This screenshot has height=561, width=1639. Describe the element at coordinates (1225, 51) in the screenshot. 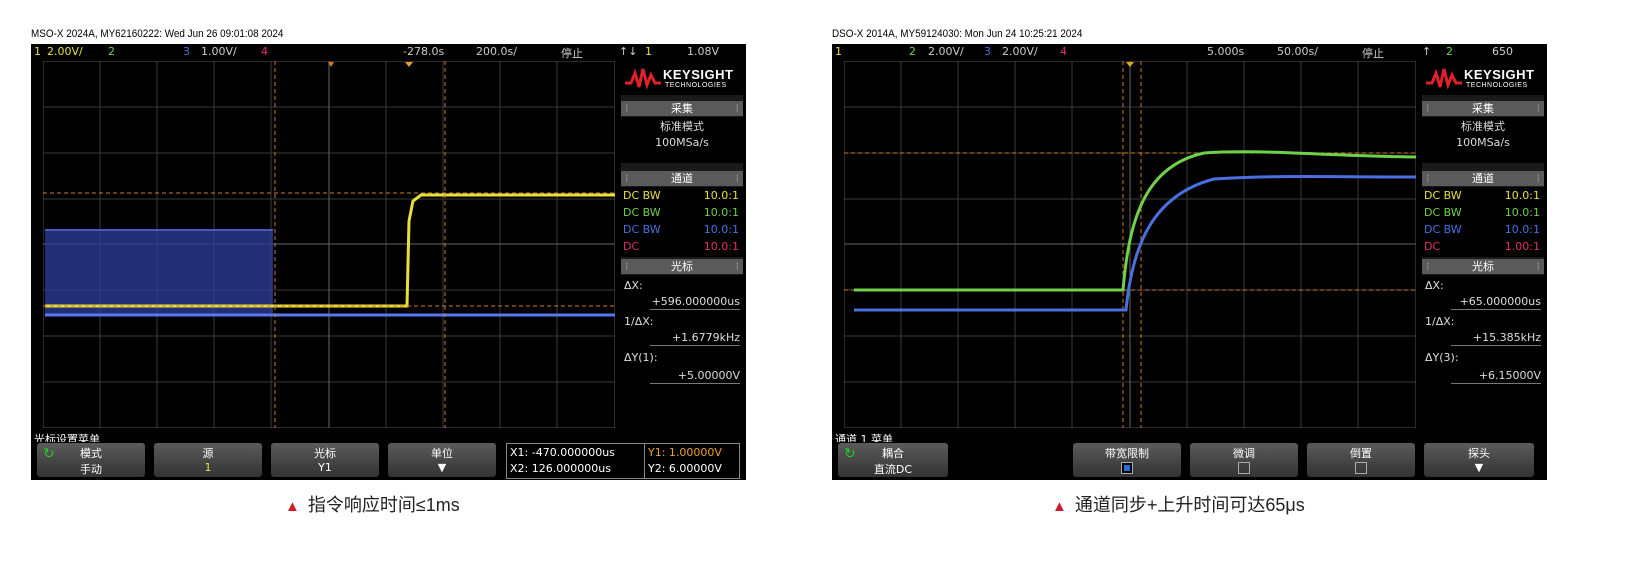

I see `delay-readout: 5.000s` at that location.